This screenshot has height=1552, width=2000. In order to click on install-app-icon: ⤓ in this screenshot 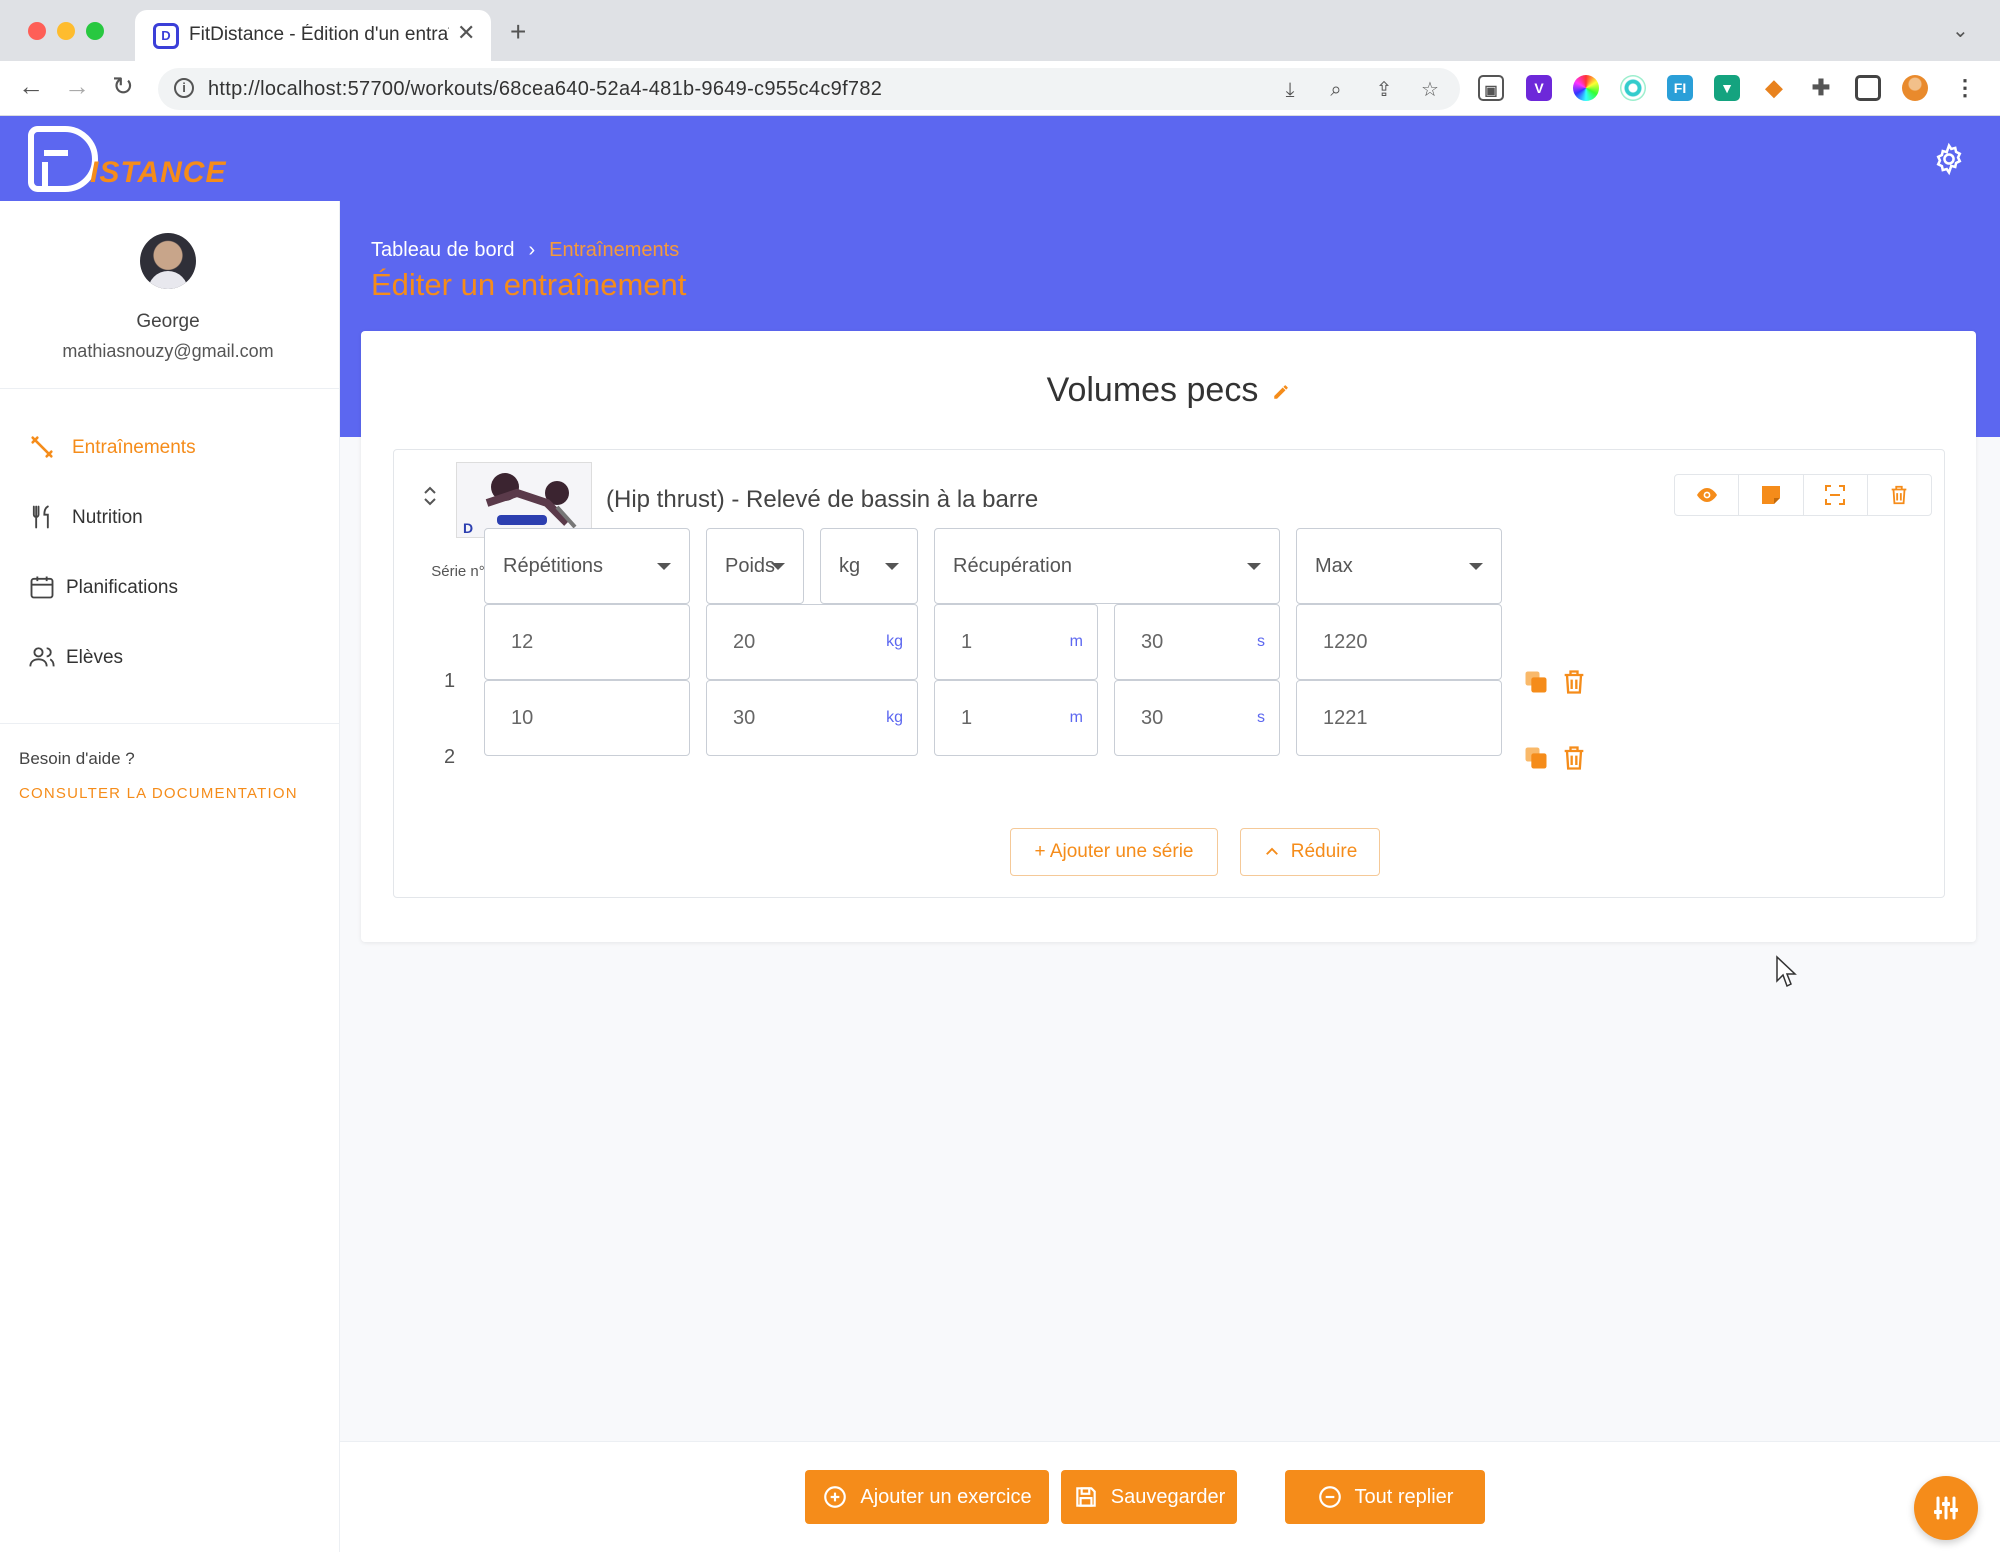, I will do `click(1290, 90)`.